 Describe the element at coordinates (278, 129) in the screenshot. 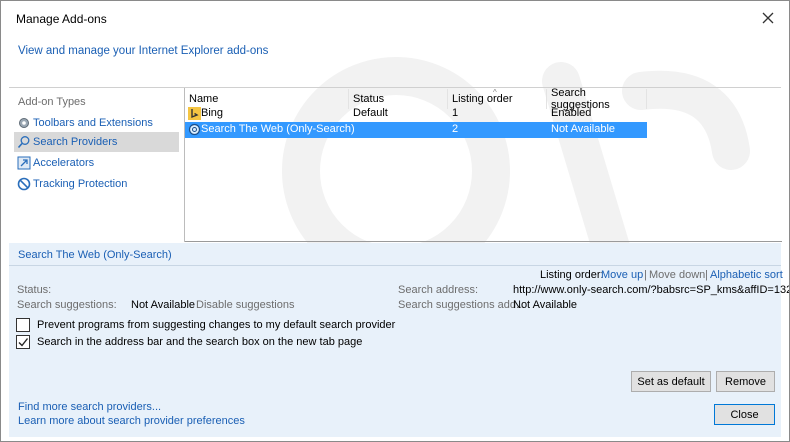

I see `row-name: Search The Web (Only-Search)` at that location.